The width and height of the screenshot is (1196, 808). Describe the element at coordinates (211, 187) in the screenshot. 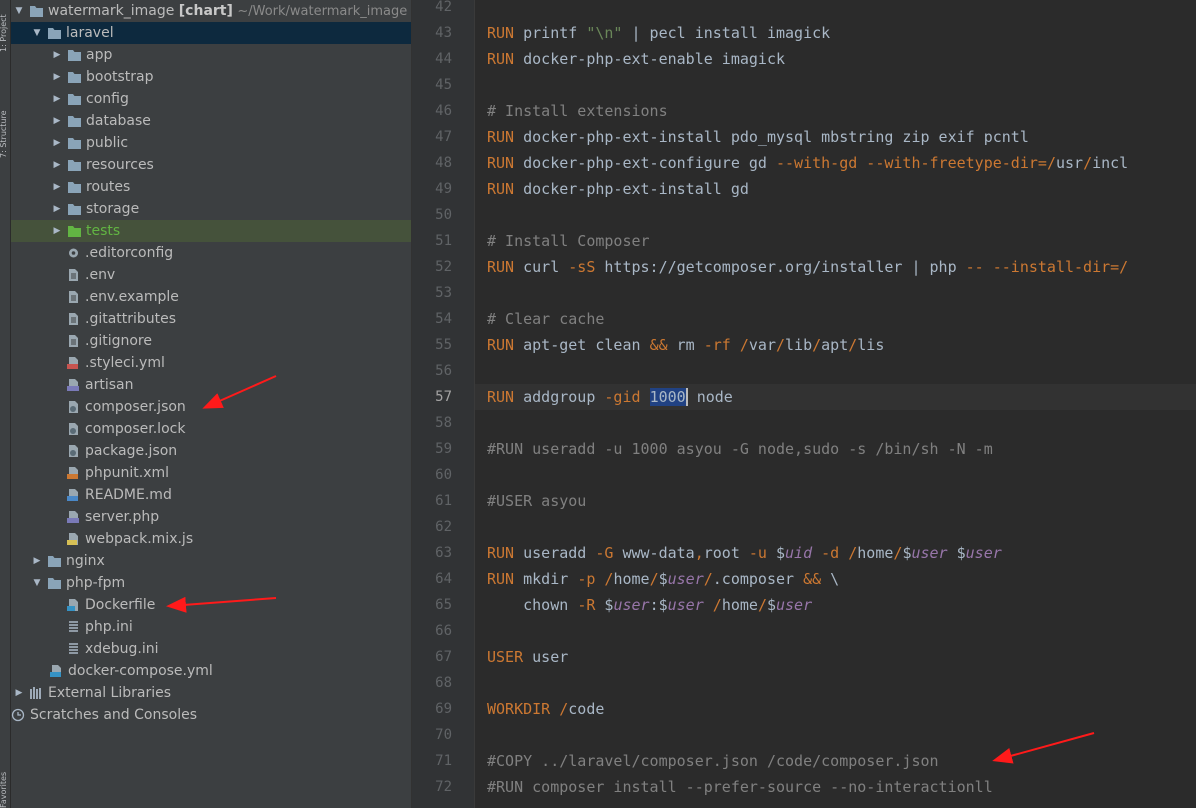

I see `tree-item: ▶ routes` at that location.